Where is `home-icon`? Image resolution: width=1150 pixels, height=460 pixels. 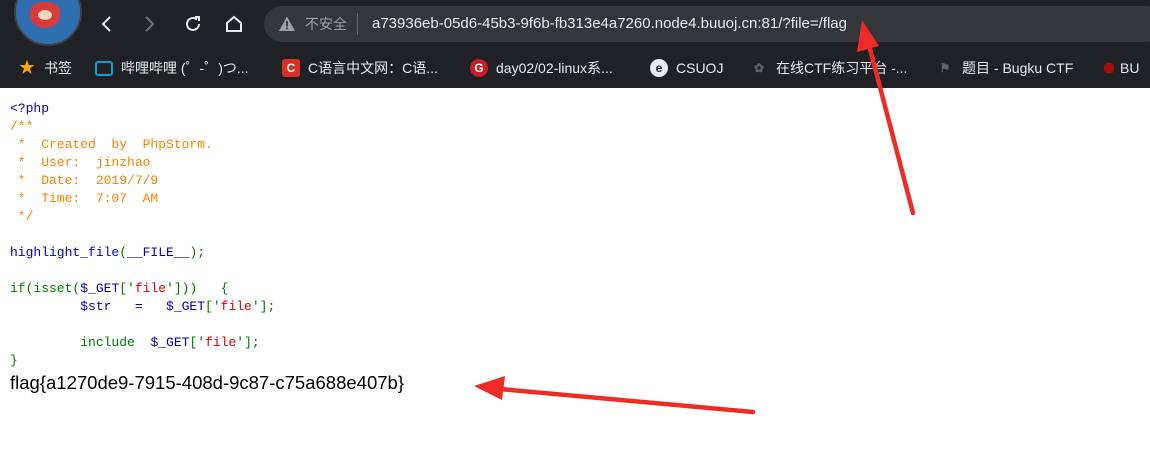
home-icon is located at coordinates (234, 23).